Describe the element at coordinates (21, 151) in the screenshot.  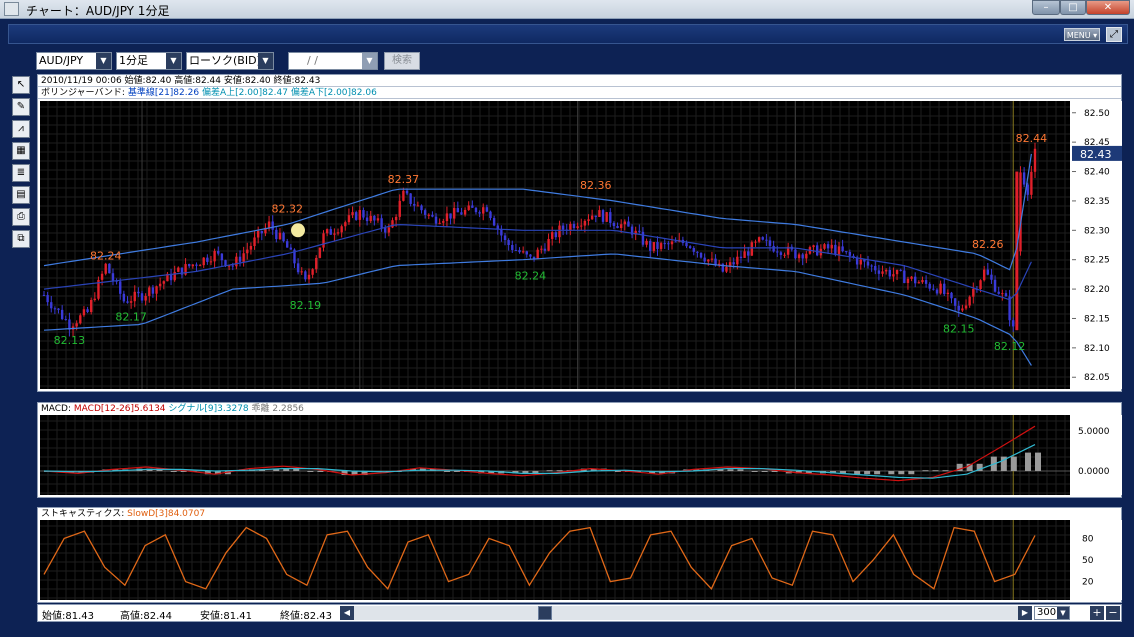
I see `grid-icon: ▦` at that location.